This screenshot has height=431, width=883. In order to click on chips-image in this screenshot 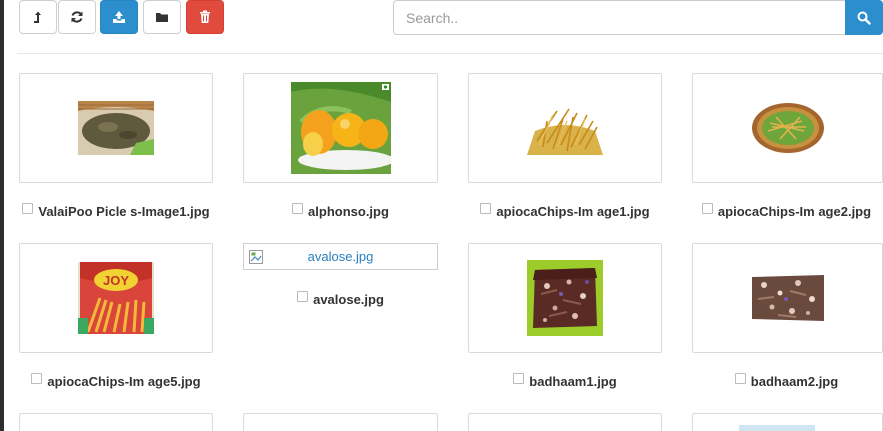, I will do `click(565, 128)`.